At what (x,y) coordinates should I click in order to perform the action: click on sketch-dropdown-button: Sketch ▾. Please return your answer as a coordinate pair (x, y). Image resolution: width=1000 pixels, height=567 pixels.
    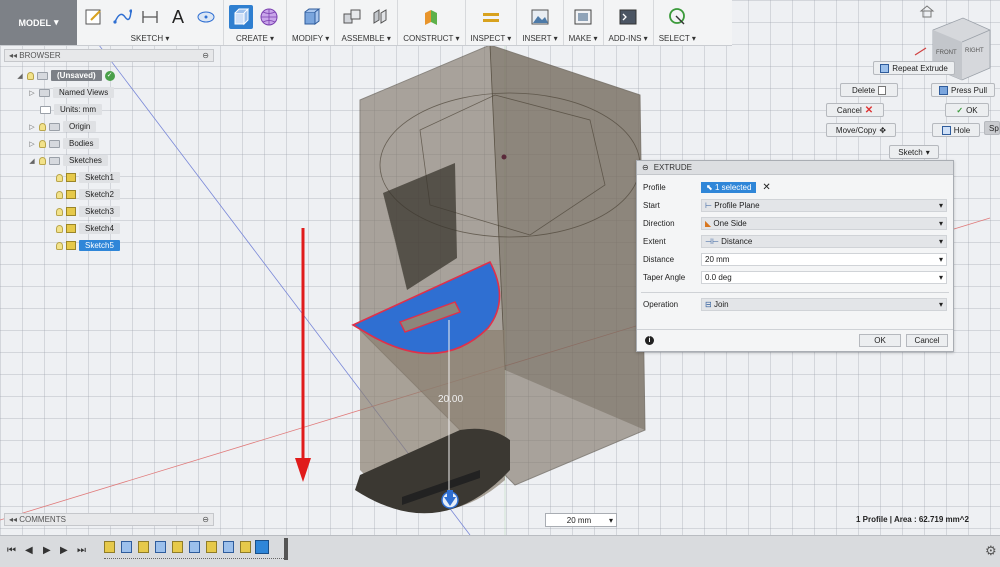
    Looking at the image, I should click on (914, 152).